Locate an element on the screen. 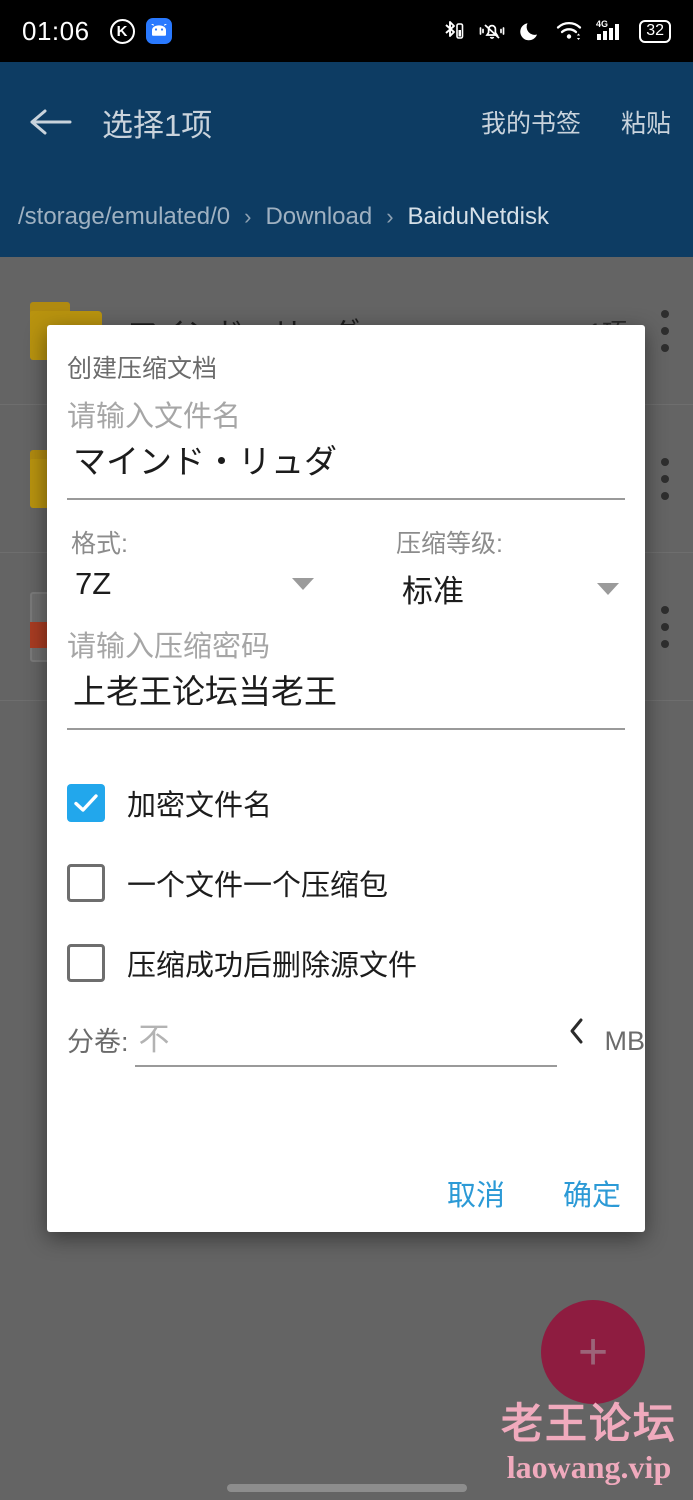 The width and height of the screenshot is (693, 1500). checkbox-label: 一个文件一个压缩包 is located at coordinates (258, 886).